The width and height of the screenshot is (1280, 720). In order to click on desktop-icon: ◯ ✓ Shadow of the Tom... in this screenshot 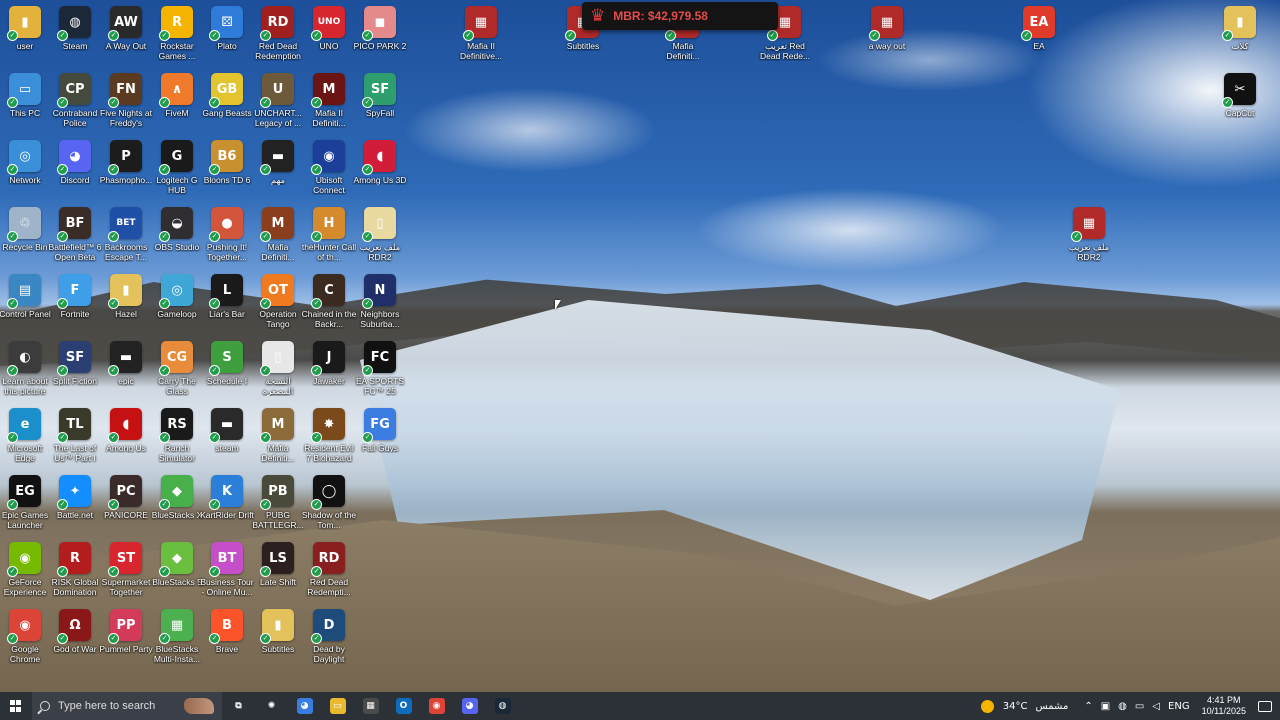, I will do `click(329, 507)`.